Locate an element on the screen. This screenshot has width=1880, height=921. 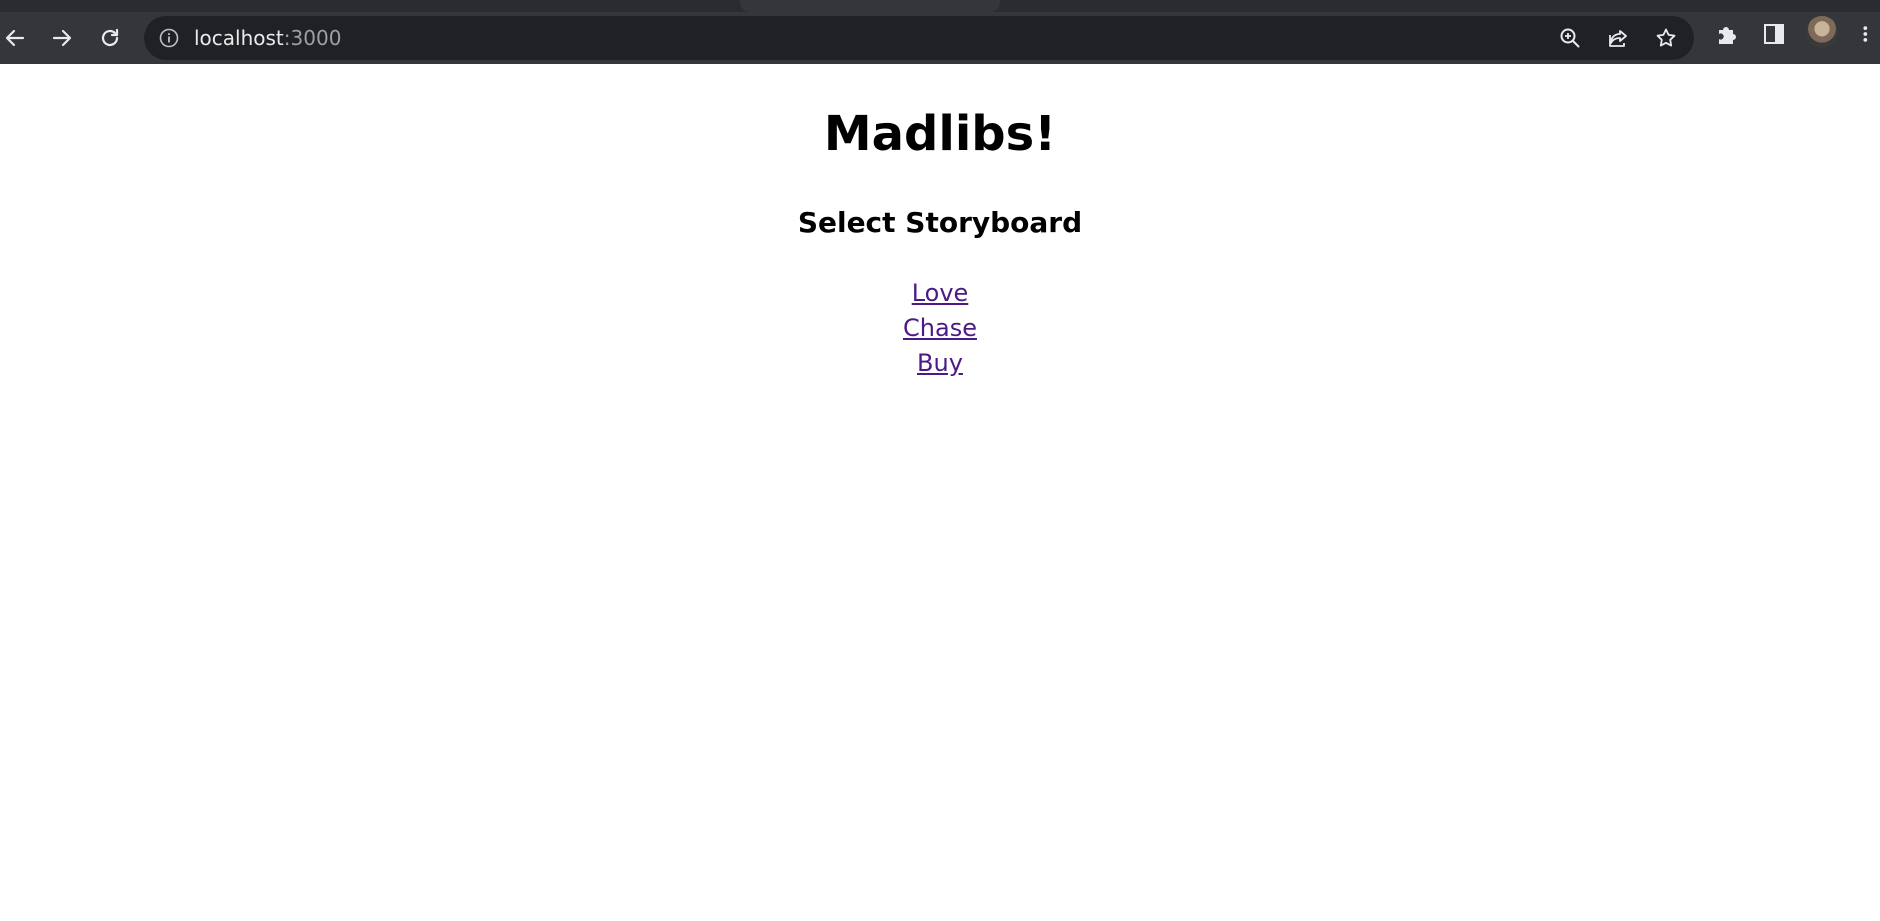
profile-avatar is located at coordinates (1822, 32).